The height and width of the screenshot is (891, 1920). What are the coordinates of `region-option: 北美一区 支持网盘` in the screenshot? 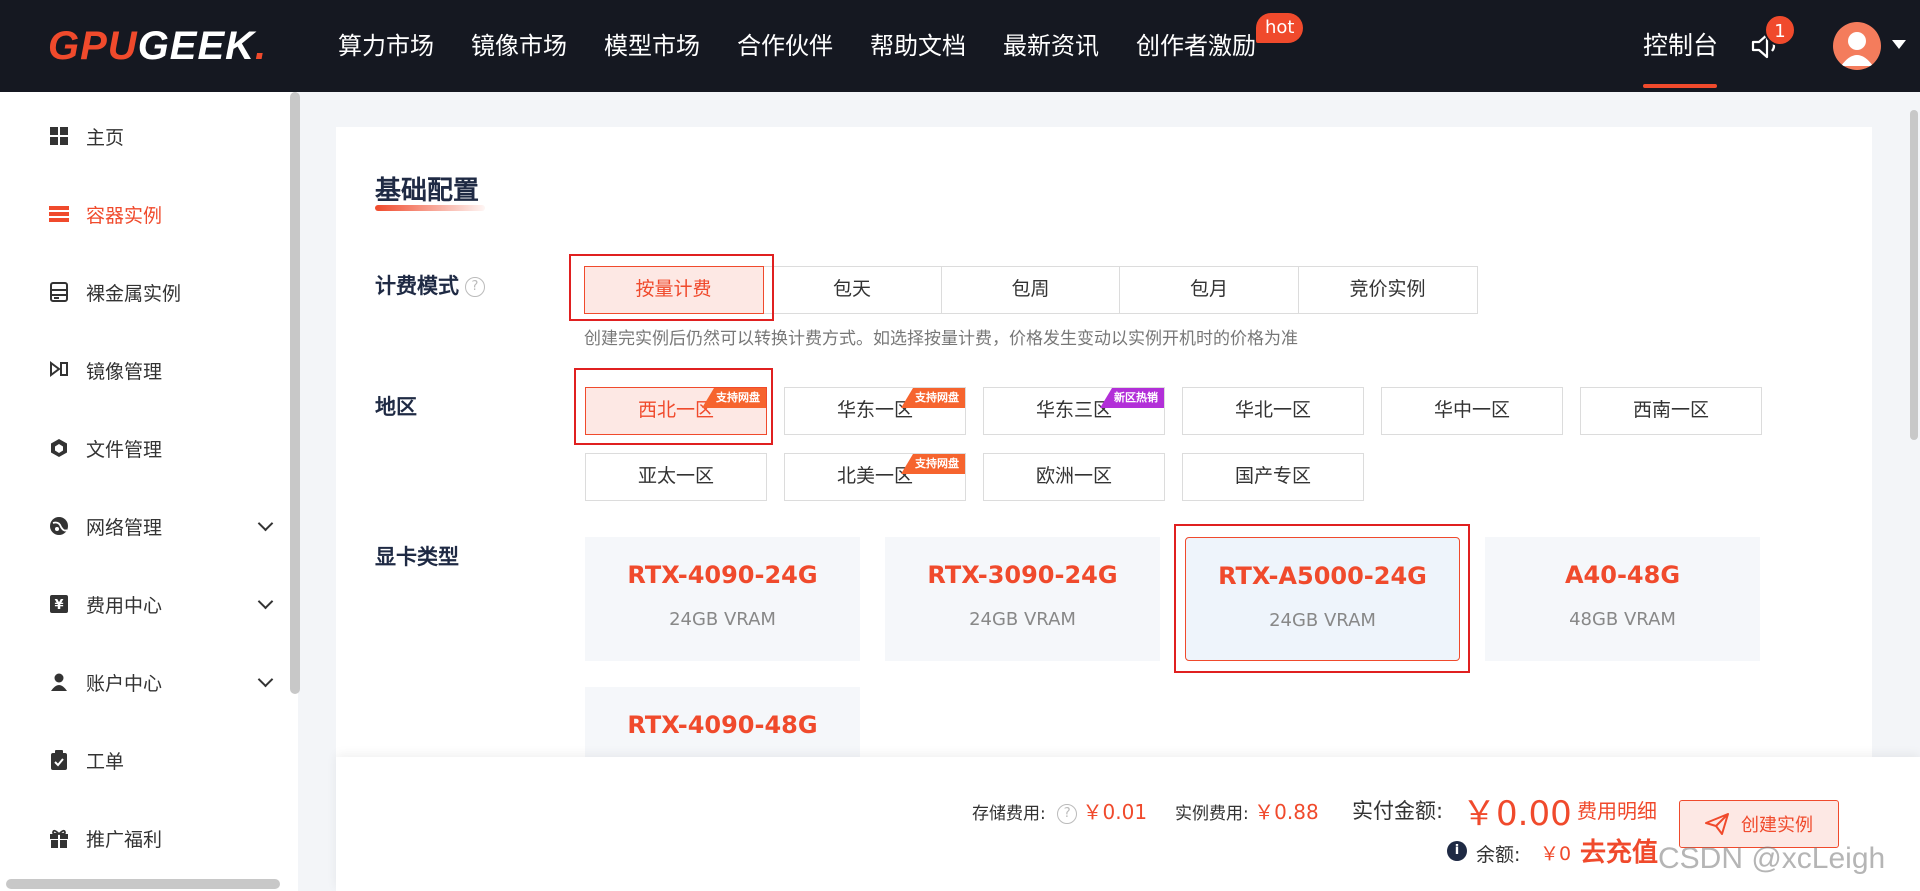 It's located at (875, 477).